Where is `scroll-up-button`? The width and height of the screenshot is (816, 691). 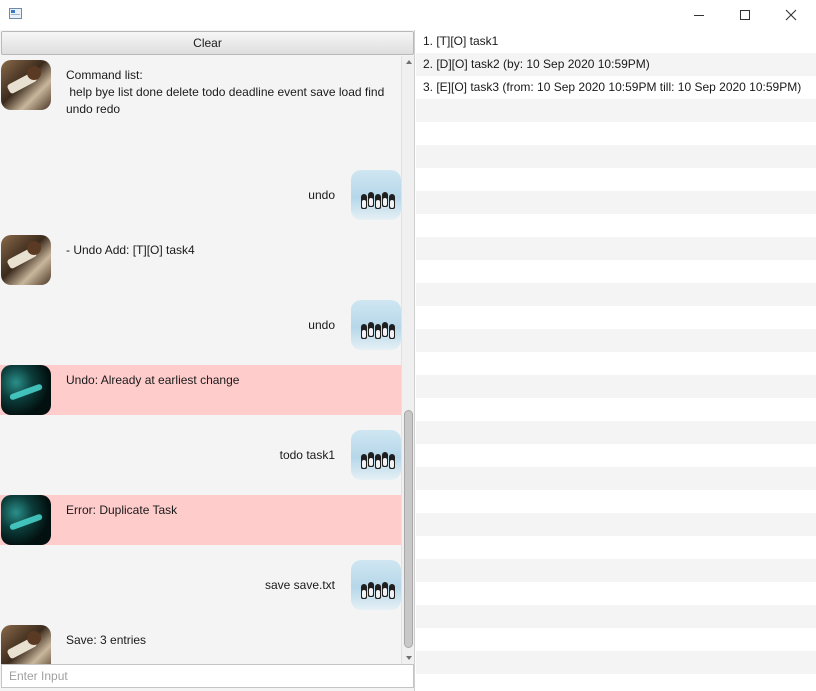 scroll-up-button is located at coordinates (408, 62).